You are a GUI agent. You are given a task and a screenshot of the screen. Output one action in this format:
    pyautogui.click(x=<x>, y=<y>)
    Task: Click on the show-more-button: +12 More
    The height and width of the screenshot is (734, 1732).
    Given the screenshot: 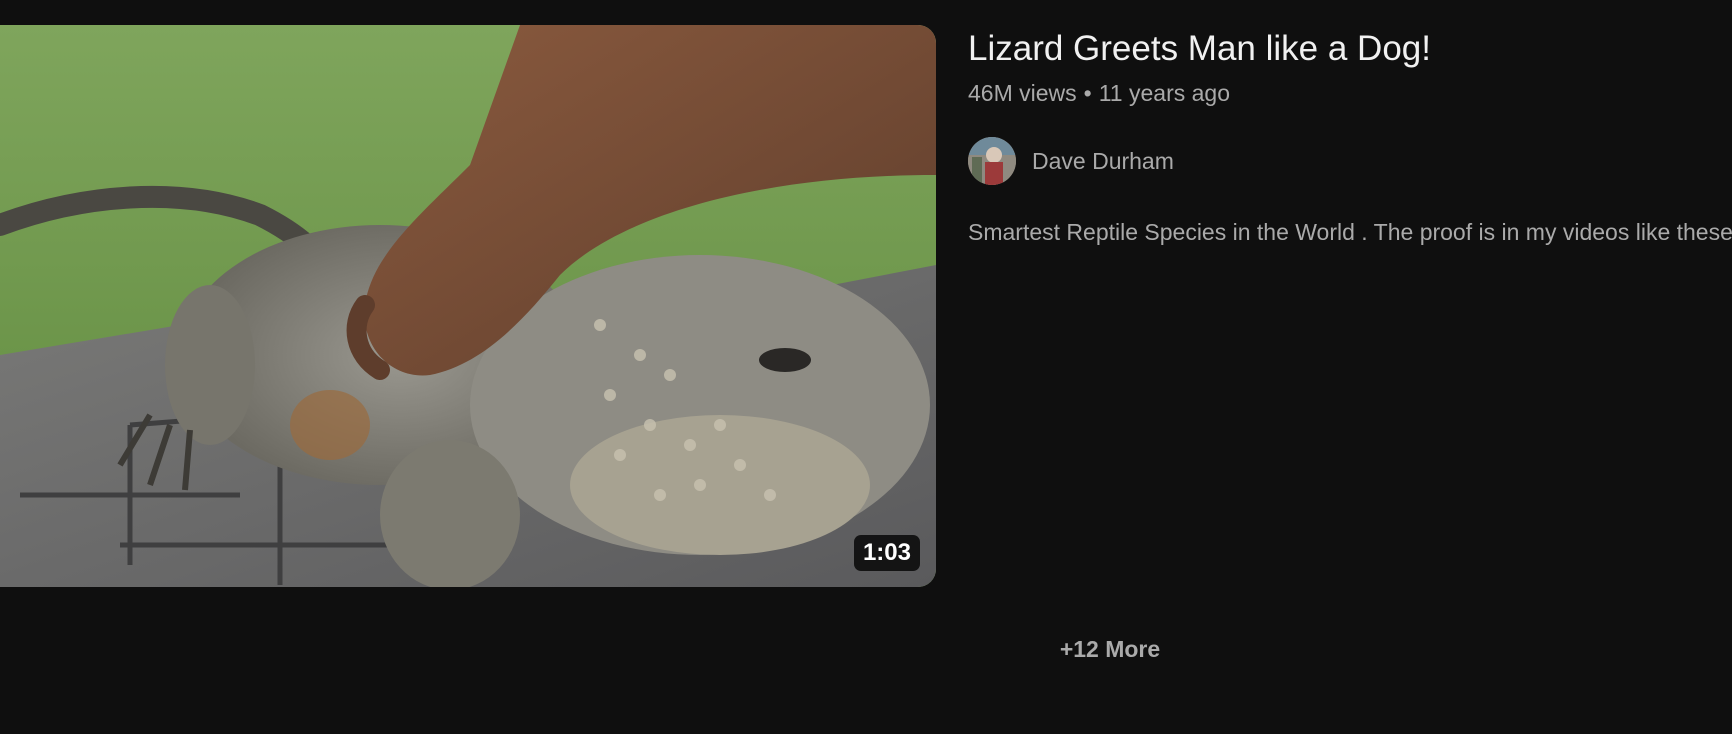 What is the action you would take?
    pyautogui.click(x=1110, y=649)
    